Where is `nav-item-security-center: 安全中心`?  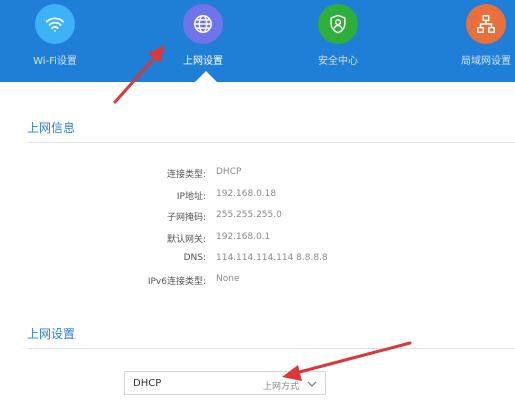
nav-item-security-center: 安全中心 is located at coordinates (338, 35).